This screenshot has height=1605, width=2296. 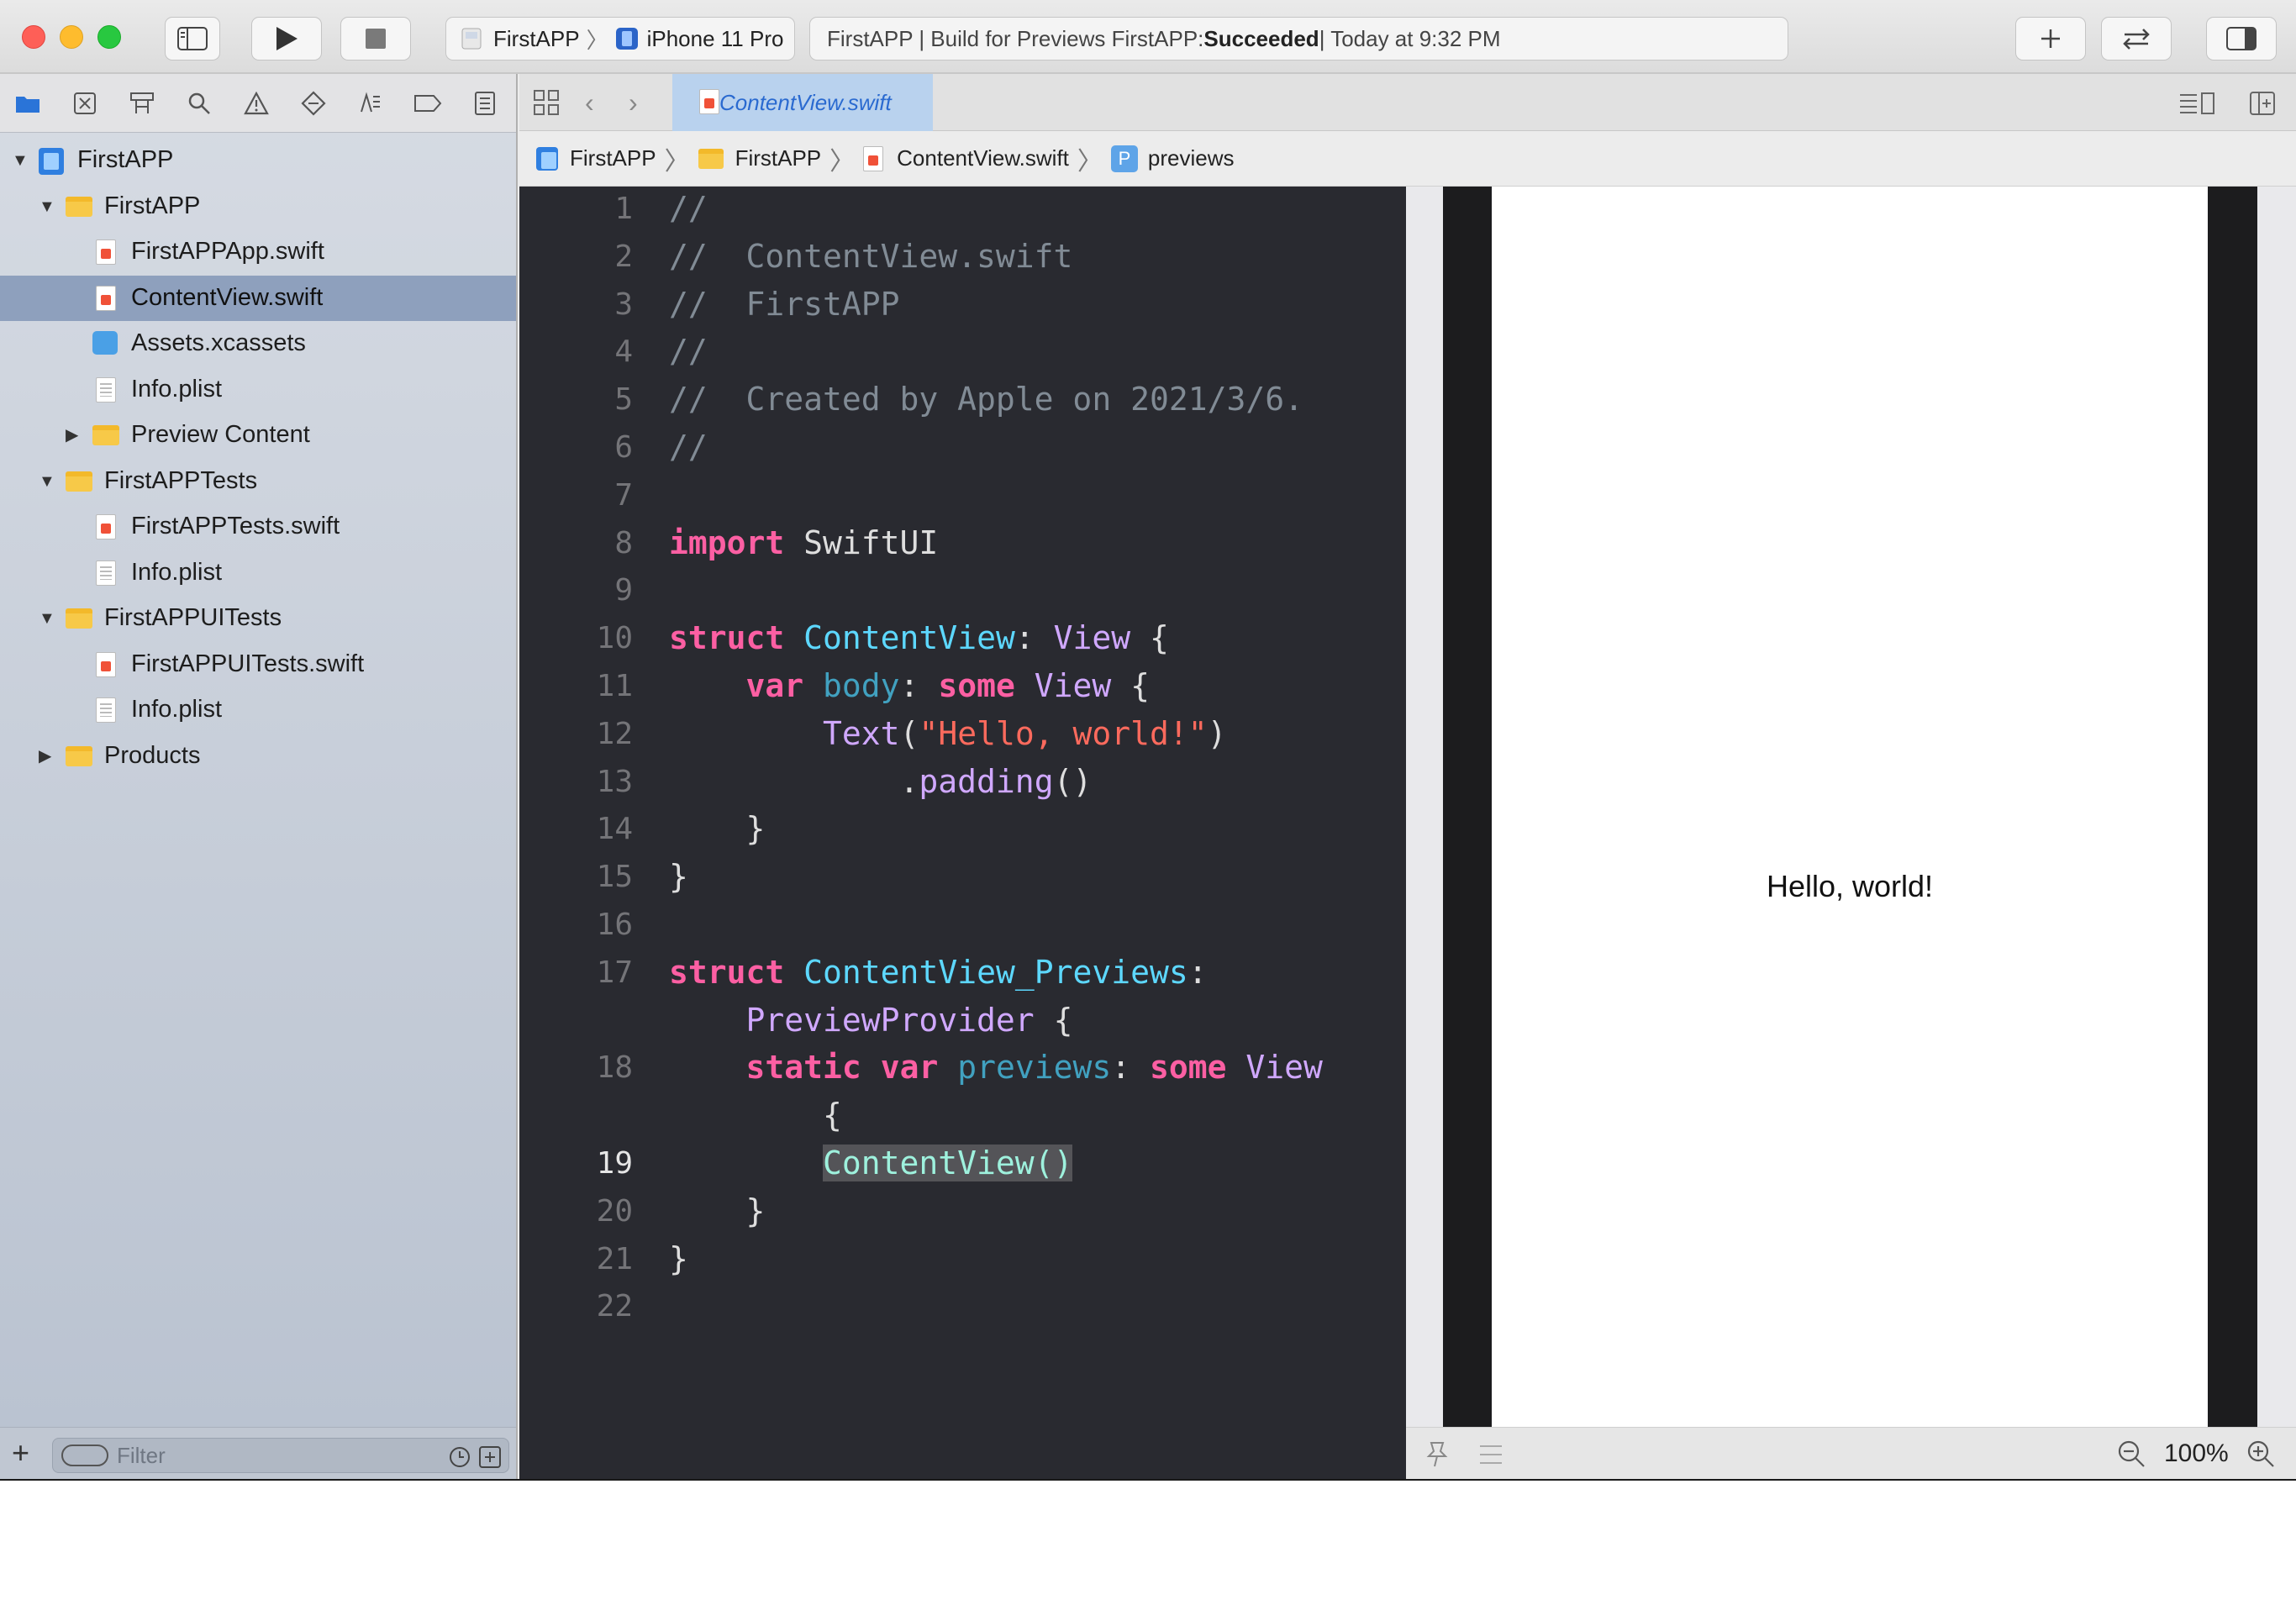 I want to click on toggle-navigator-button, so click(x=192, y=39).